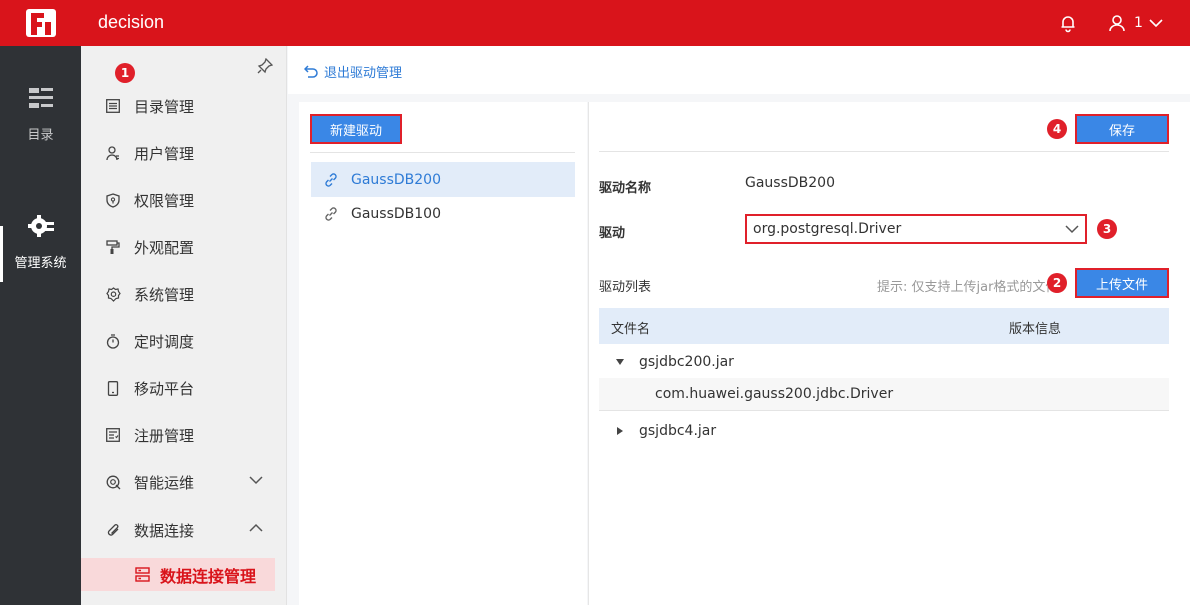 This screenshot has height=605, width=1190. Describe the element at coordinates (1122, 129) in the screenshot. I see `save-button: 保存` at that location.